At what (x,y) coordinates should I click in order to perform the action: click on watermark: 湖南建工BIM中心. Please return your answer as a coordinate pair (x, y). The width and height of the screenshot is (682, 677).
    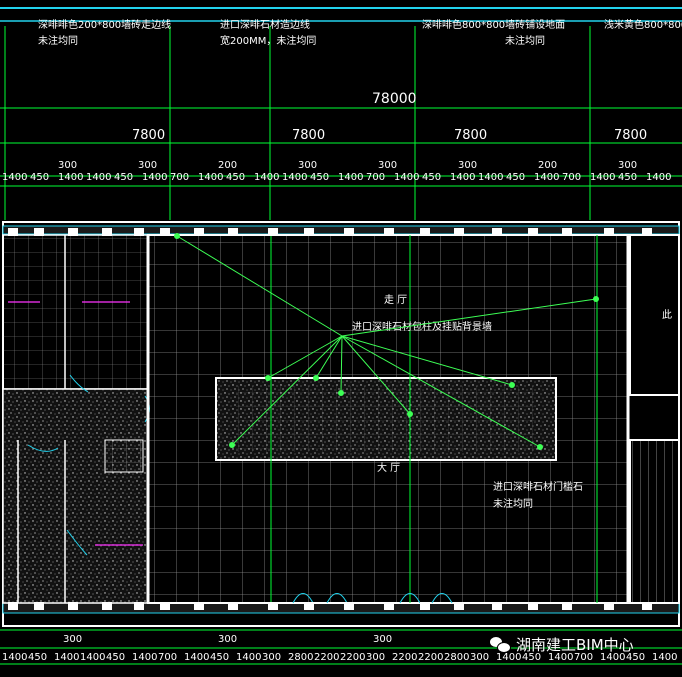
    Looking at the image, I should click on (580, 644).